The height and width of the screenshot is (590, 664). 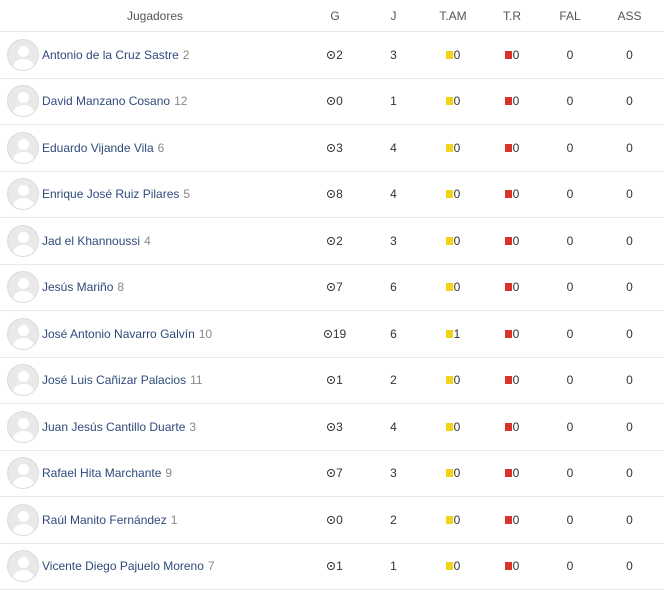 What do you see at coordinates (339, 55) in the screenshot?
I see `goals-value: 2` at bounding box center [339, 55].